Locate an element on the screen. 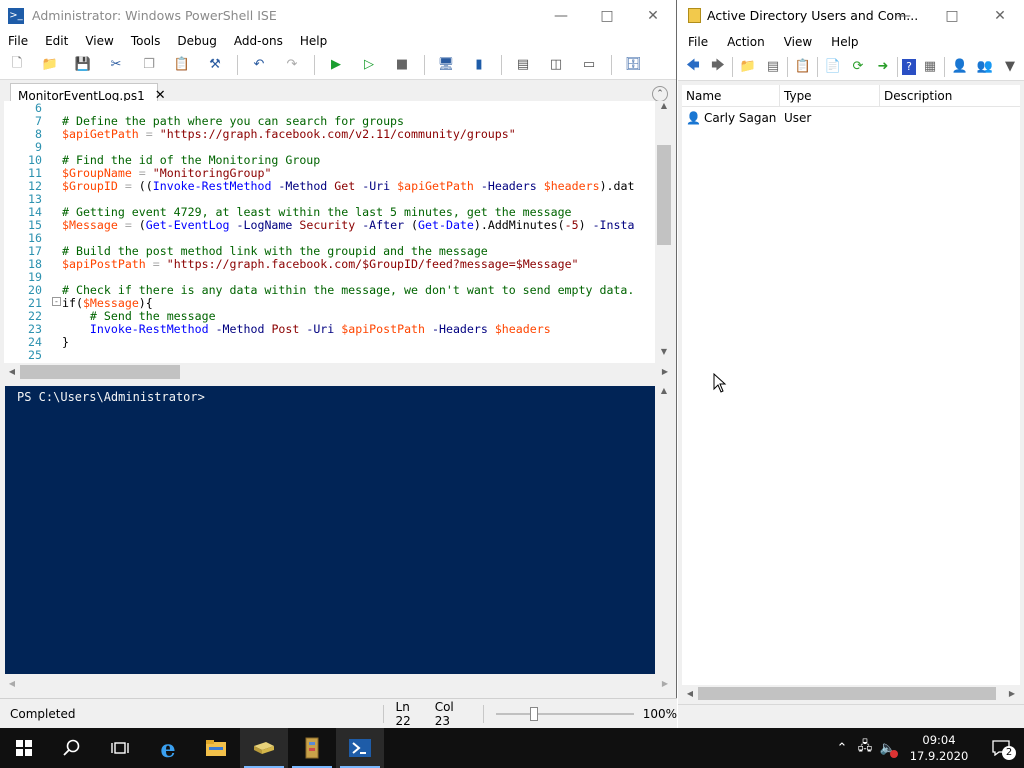  zoom-slider is located at coordinates (564, 714).